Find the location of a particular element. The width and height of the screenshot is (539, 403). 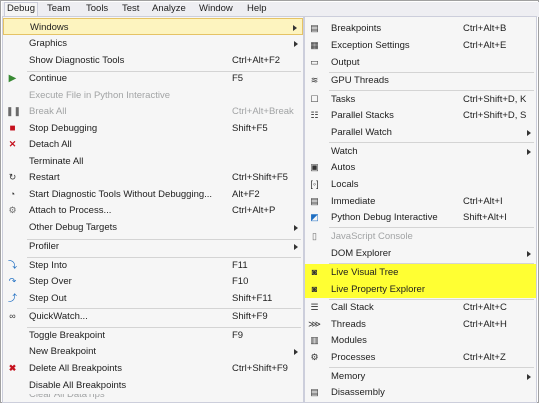

menu-item-detach-all: ✕ Detach All is located at coordinates (153, 144).